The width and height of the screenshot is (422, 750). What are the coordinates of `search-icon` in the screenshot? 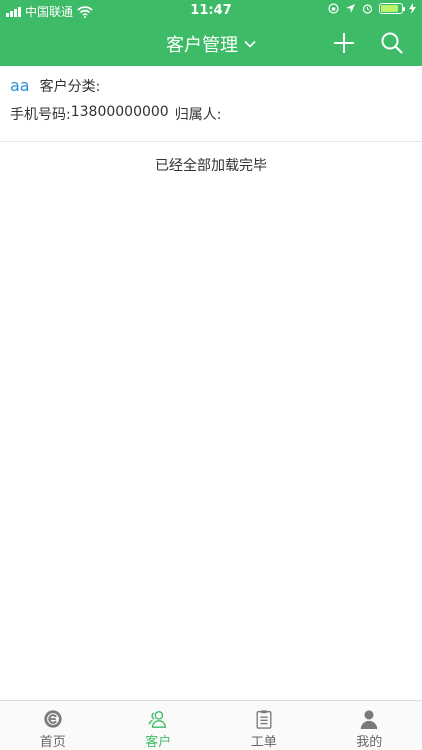 It's located at (392, 43).